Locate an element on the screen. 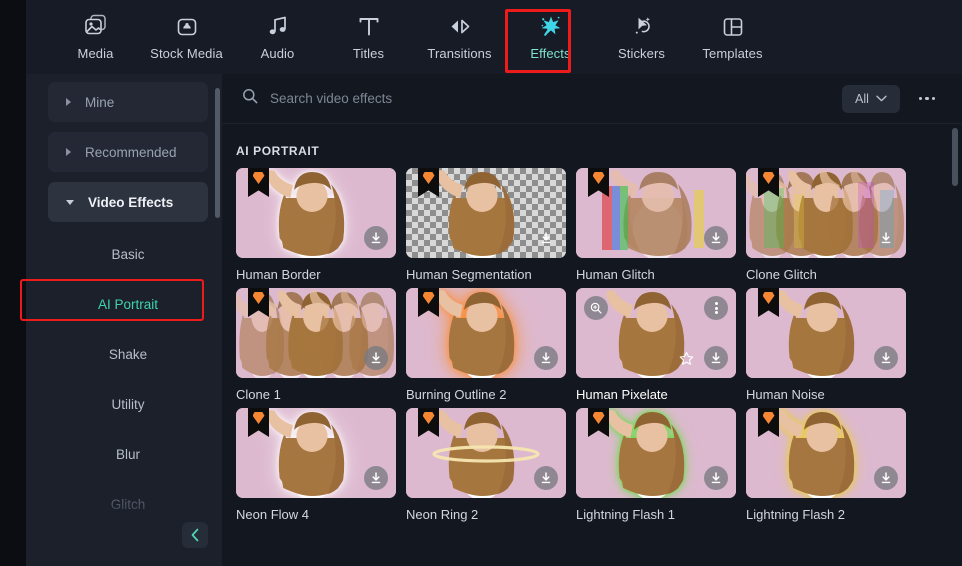  effect-name: Lightning Flash 1 is located at coordinates (626, 514).